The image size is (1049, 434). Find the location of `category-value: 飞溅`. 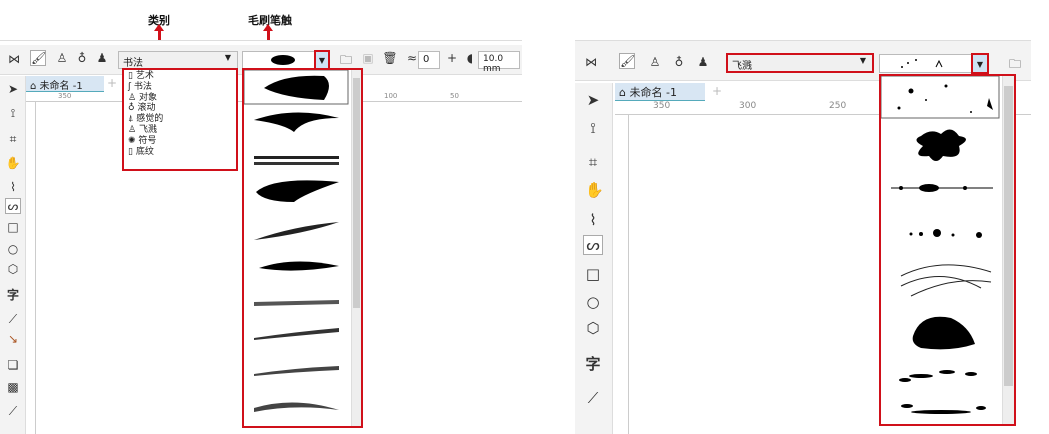

category-value: 飞溅 is located at coordinates (742, 66).